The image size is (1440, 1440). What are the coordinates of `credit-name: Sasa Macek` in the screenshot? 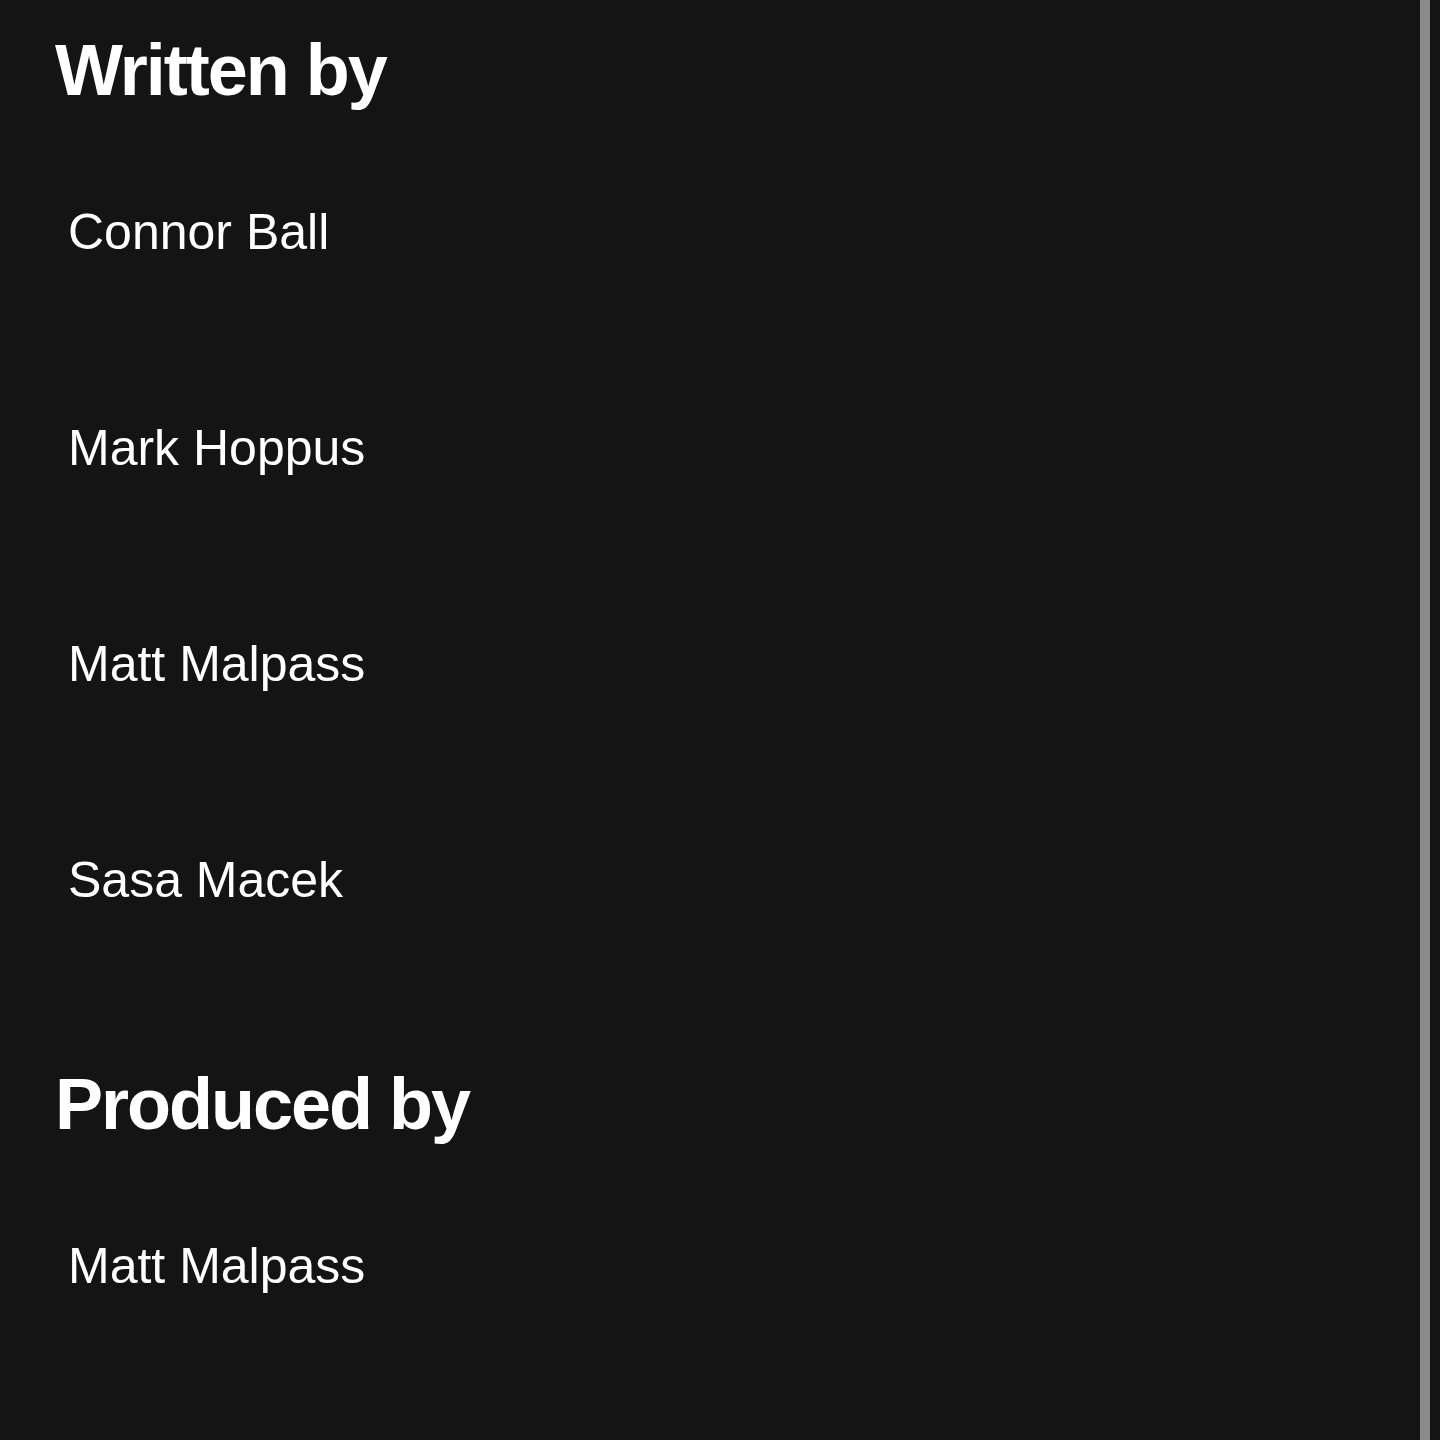 It's located at (206, 880).